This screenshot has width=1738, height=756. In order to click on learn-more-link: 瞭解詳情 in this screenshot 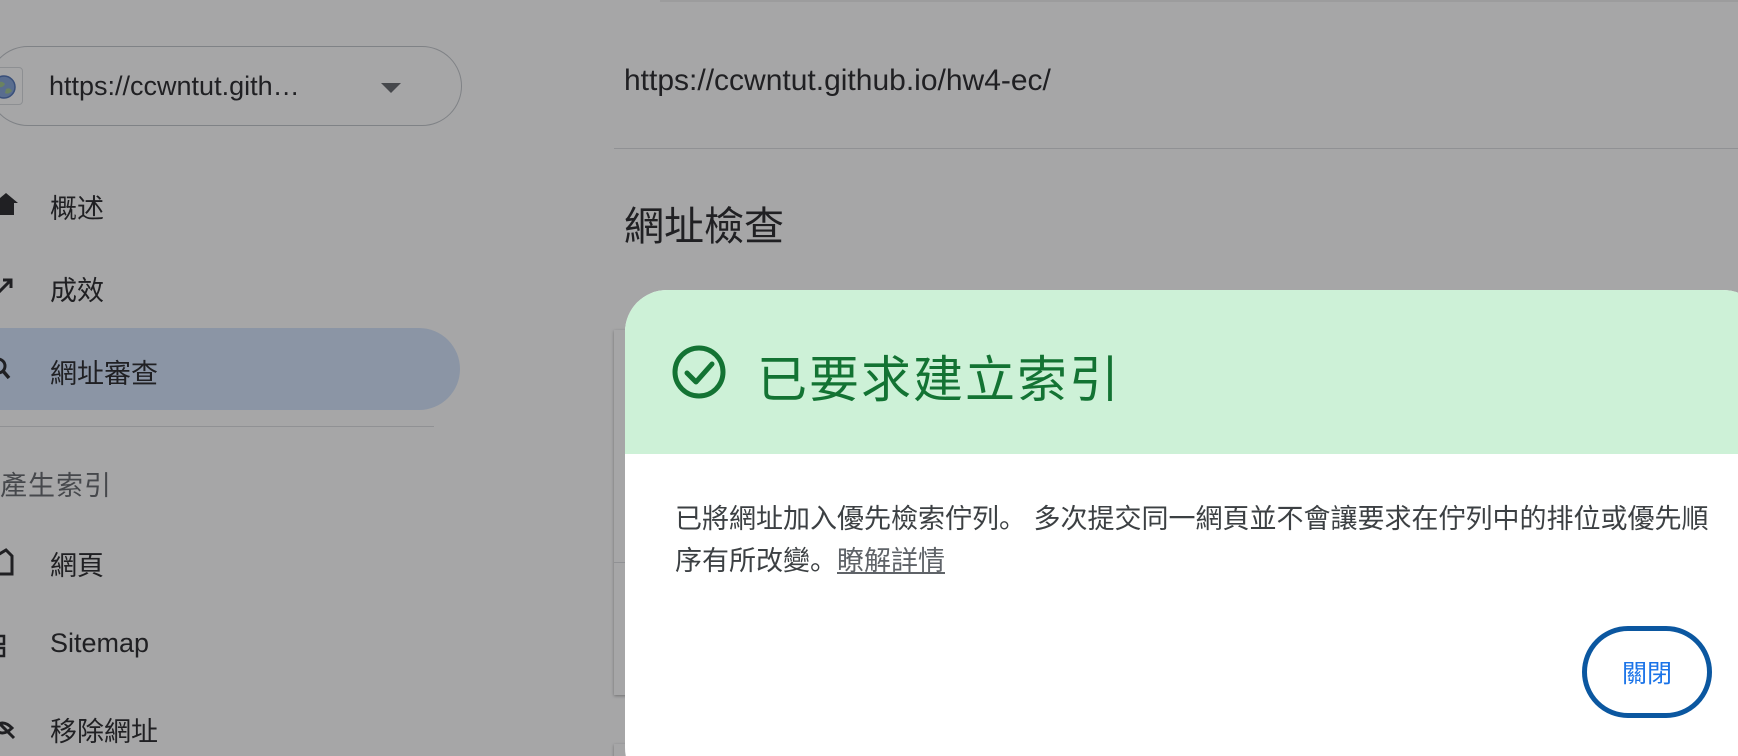, I will do `click(891, 561)`.